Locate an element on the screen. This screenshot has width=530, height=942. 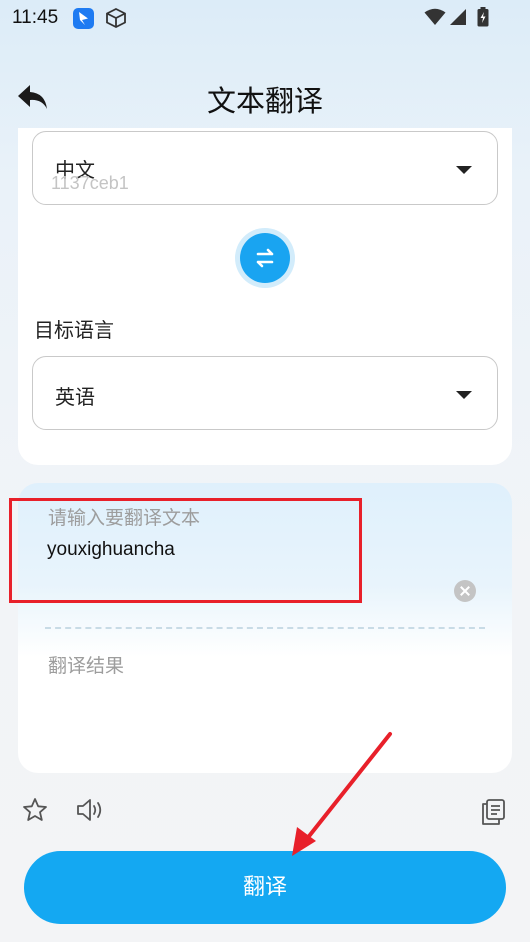
wifi-icon is located at coordinates (435, 19).